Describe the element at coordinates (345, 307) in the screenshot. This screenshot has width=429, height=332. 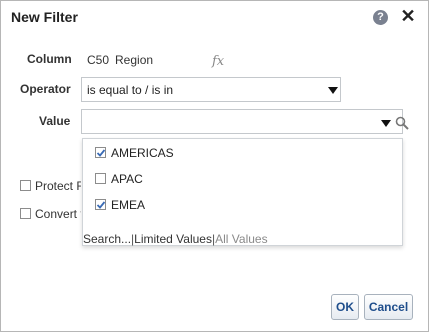
I see `ok-button: OK` at that location.